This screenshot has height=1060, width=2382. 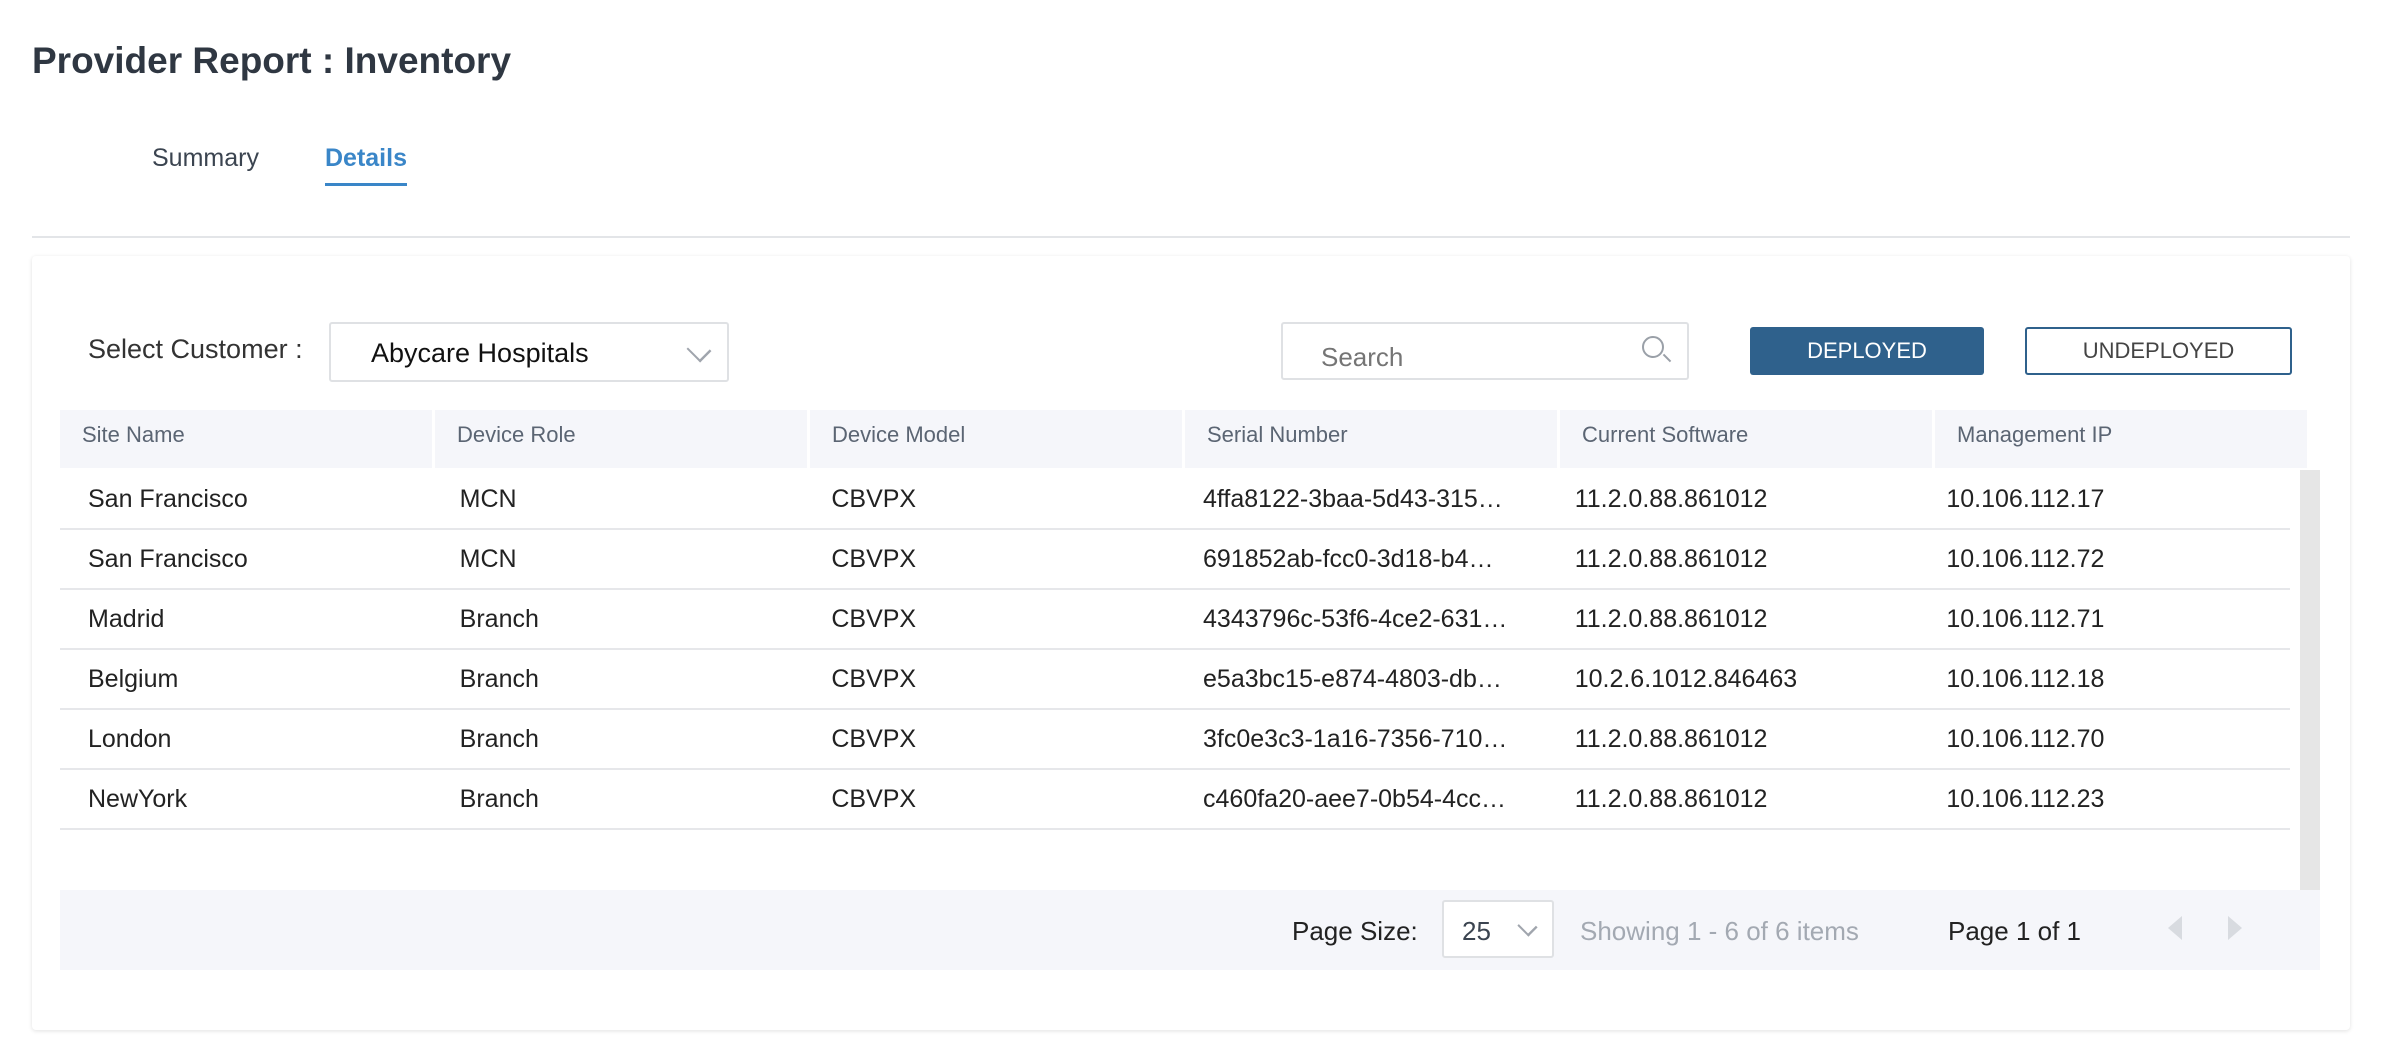 I want to click on column-header: Serial Number, so click(x=1371, y=439).